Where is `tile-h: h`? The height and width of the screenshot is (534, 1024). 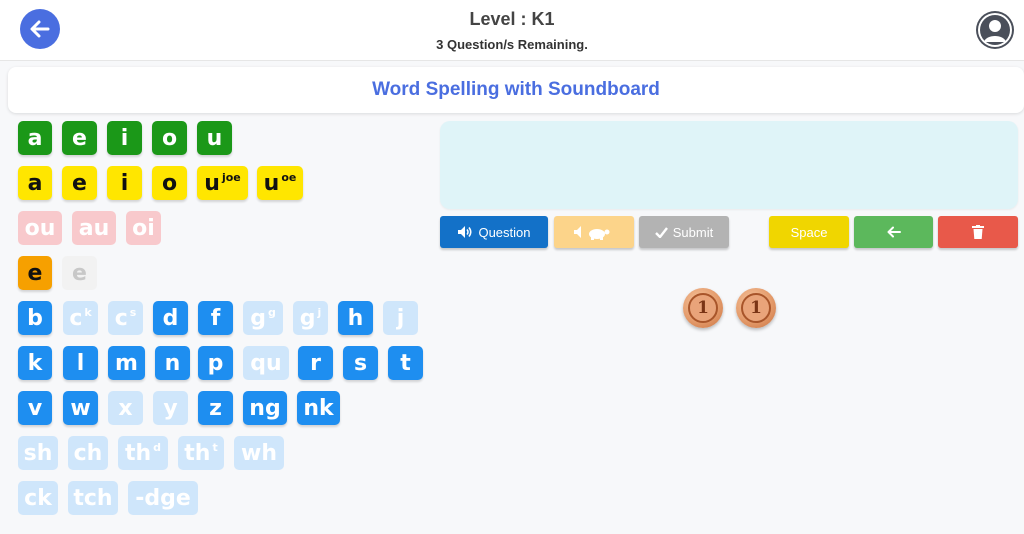
tile-h: h is located at coordinates (355, 318).